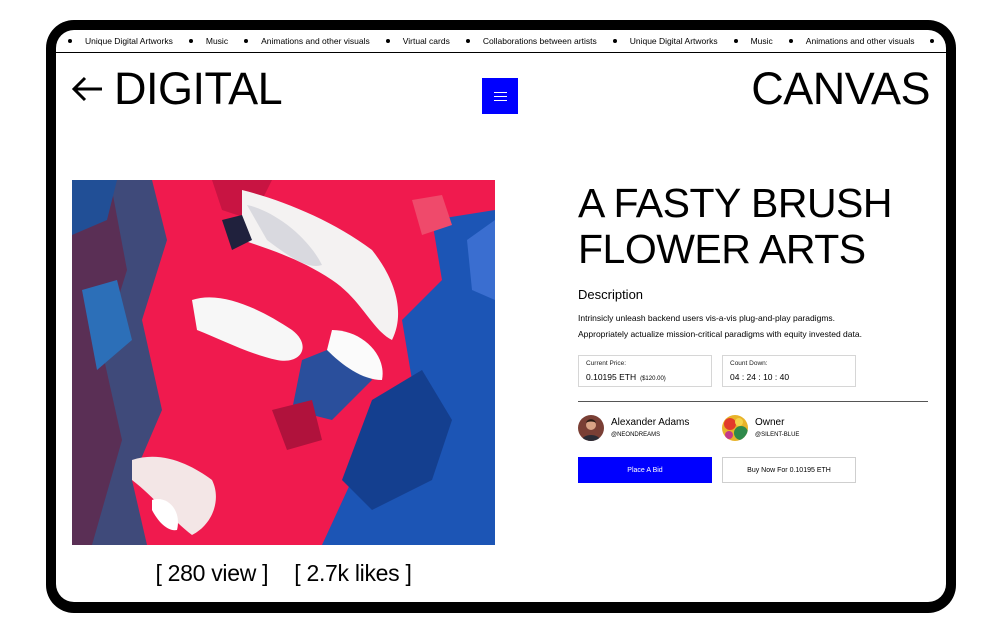 The height and width of the screenshot is (633, 1000). What do you see at coordinates (650, 422) in the screenshot?
I see `creator-name: Alexander Adams` at bounding box center [650, 422].